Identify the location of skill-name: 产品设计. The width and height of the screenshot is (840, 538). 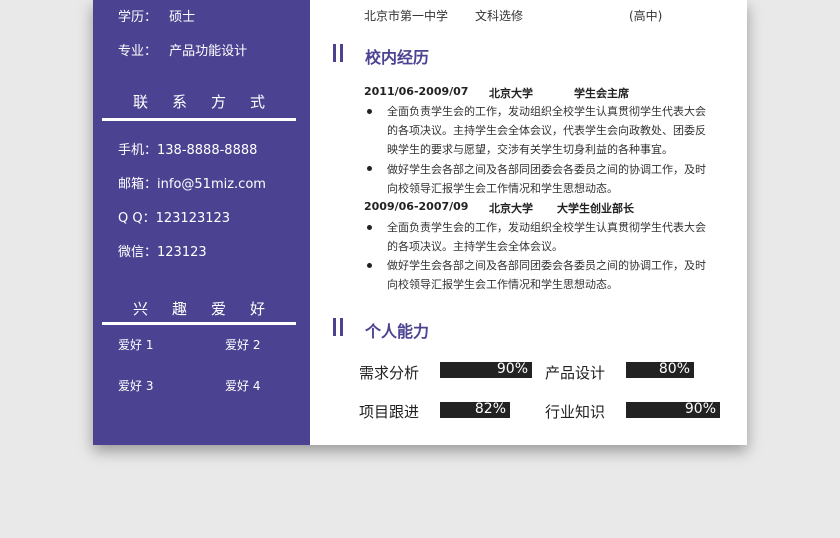
(575, 373).